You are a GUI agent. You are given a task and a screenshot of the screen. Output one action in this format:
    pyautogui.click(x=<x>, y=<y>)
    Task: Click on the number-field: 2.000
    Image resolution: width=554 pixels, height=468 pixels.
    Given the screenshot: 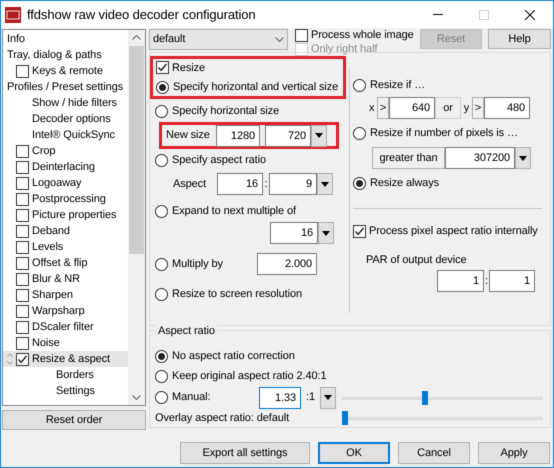 What is the action you would take?
    pyautogui.click(x=287, y=264)
    